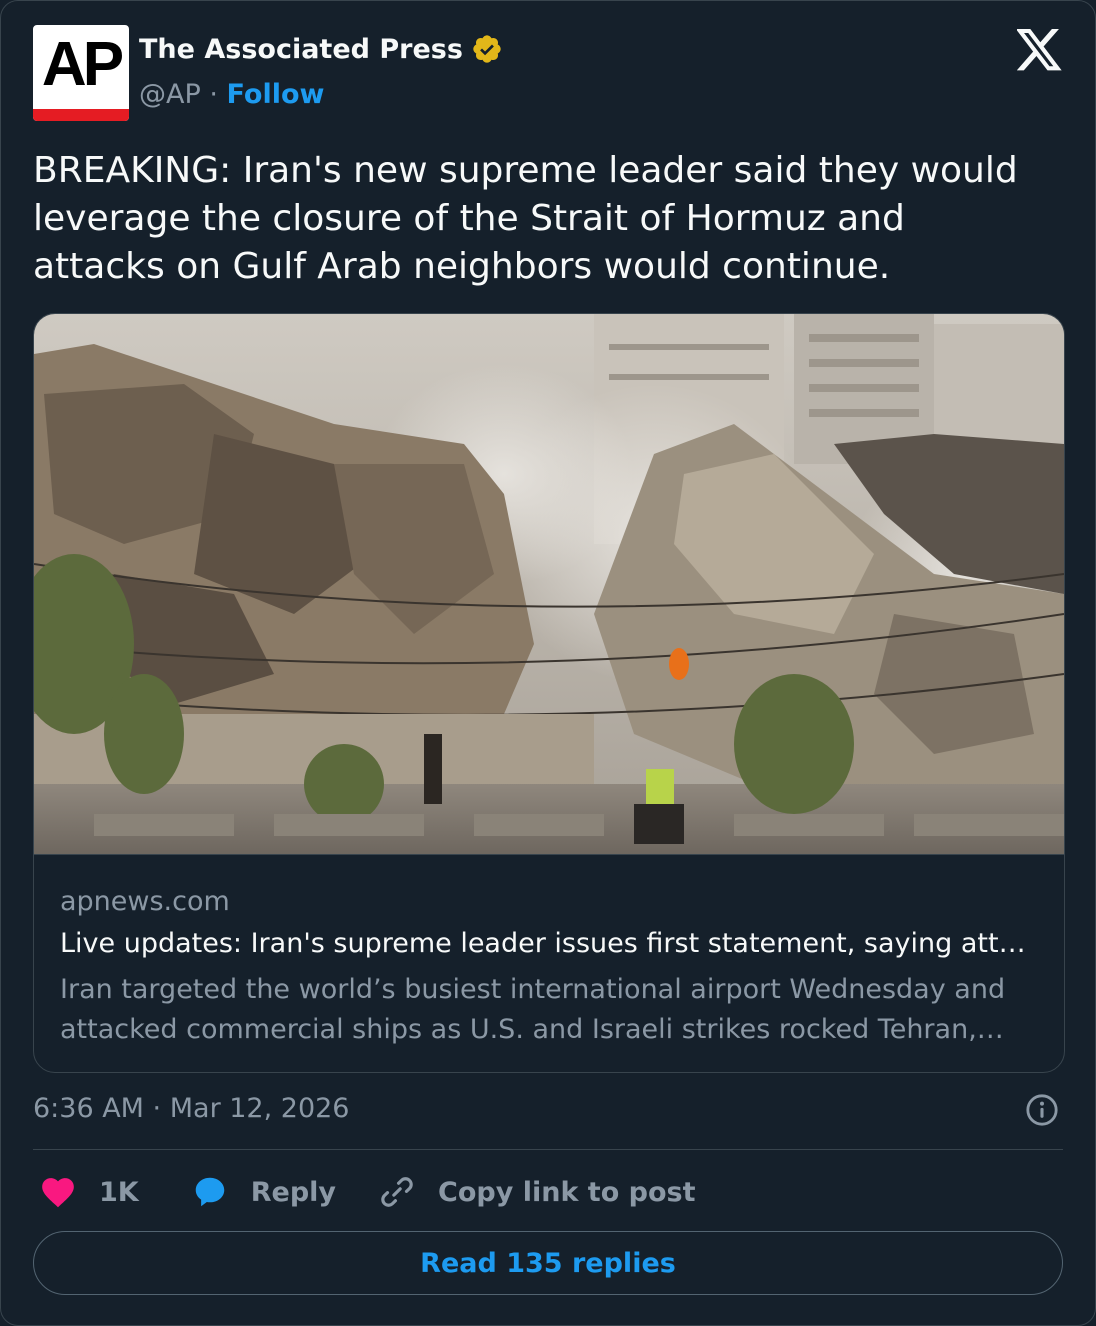 The width and height of the screenshot is (1096, 1326). I want to click on read-replies-button: Read 135 replies, so click(548, 1263).